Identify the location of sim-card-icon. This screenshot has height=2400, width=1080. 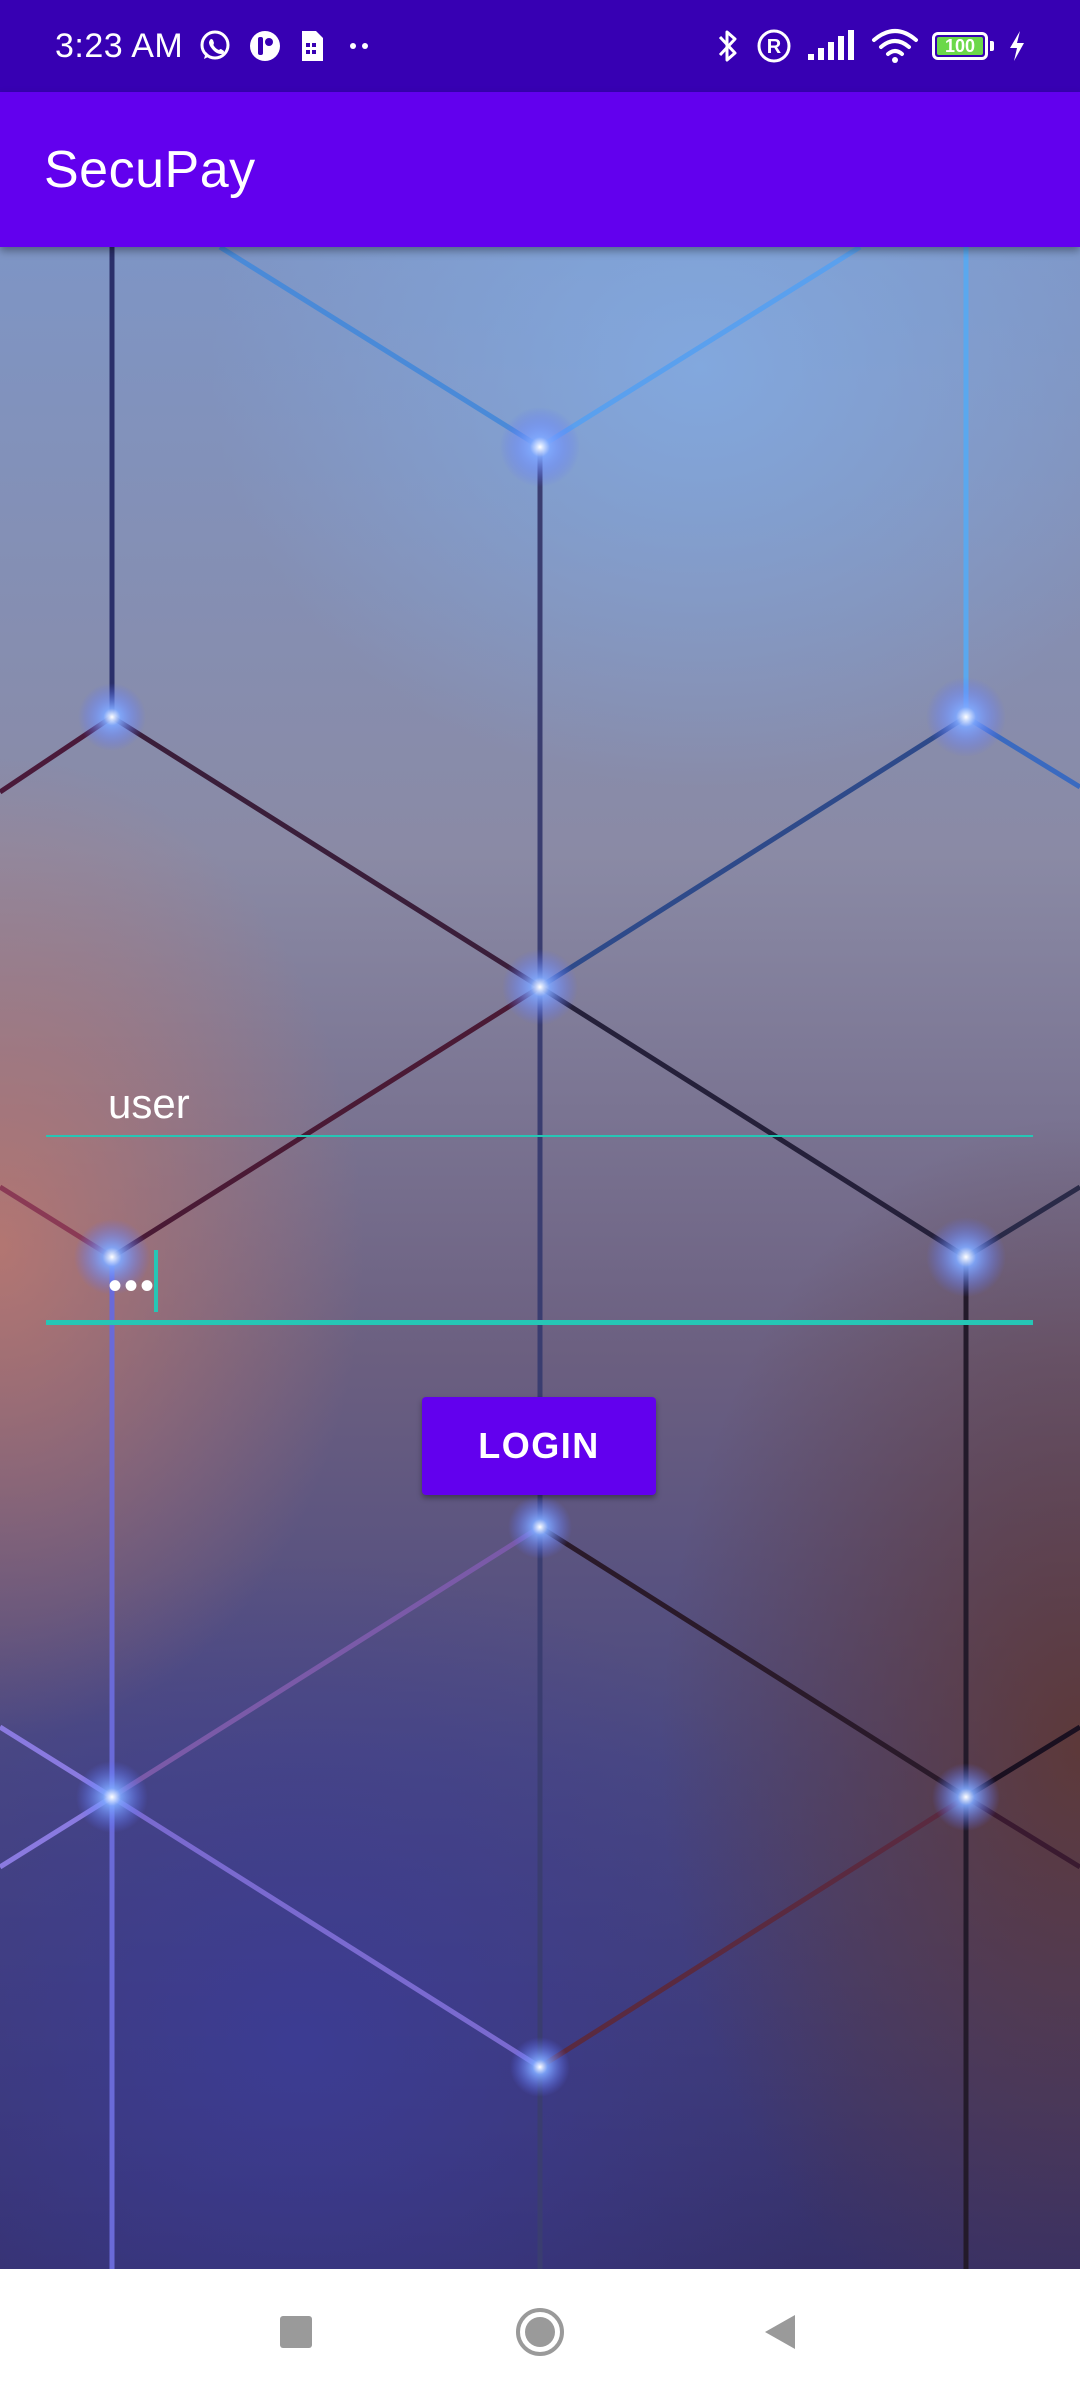
(312, 46).